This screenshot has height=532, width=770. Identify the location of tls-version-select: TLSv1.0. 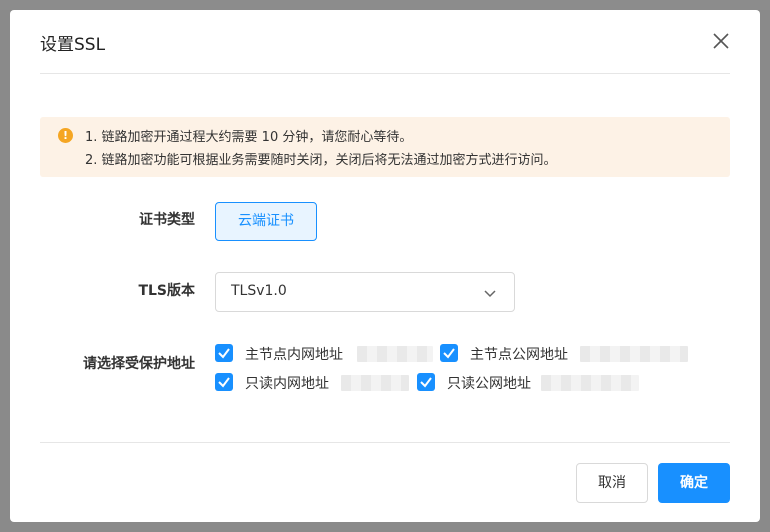
(365, 292).